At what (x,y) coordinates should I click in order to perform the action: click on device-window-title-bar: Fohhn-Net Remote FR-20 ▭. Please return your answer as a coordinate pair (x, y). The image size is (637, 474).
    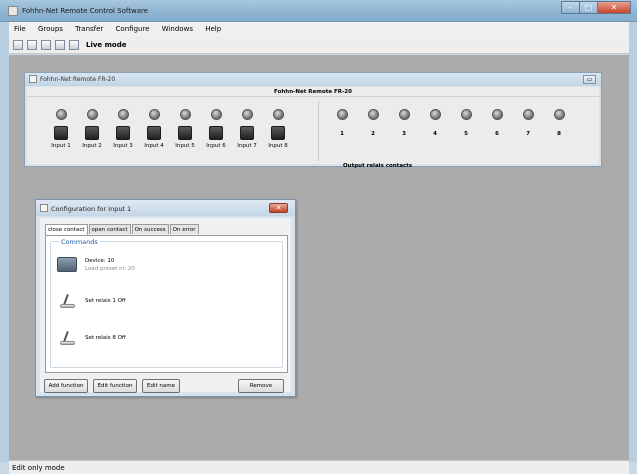
    Looking at the image, I should click on (313, 79).